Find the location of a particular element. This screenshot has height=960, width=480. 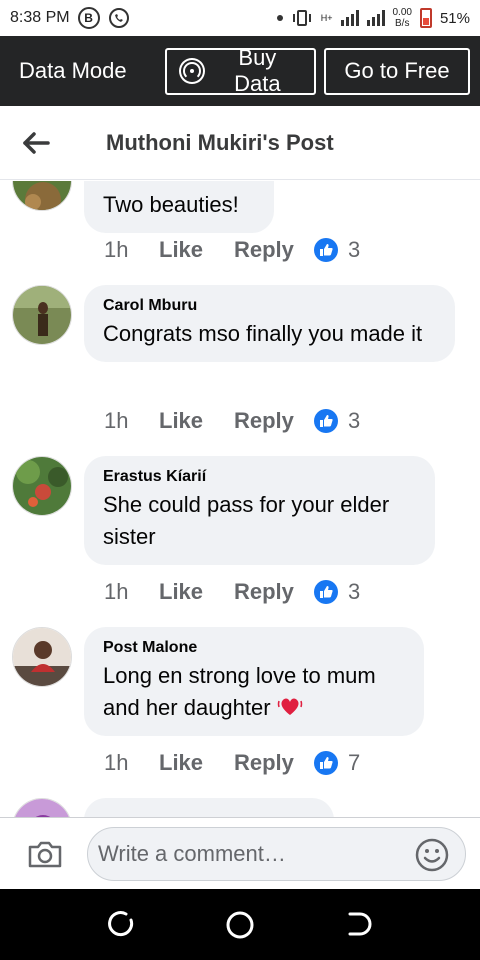

net-speed-value: 0.00 is located at coordinates (402, 12).